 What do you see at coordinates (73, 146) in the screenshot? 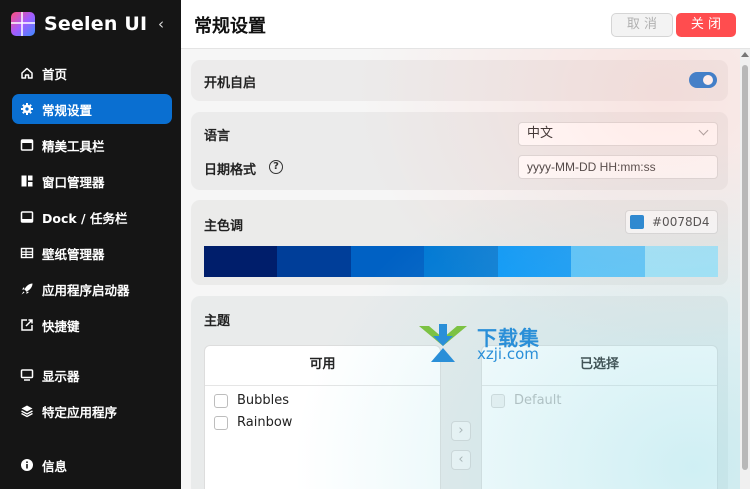
I see `sidebar-item-label: 精美工具栏` at bounding box center [73, 146].